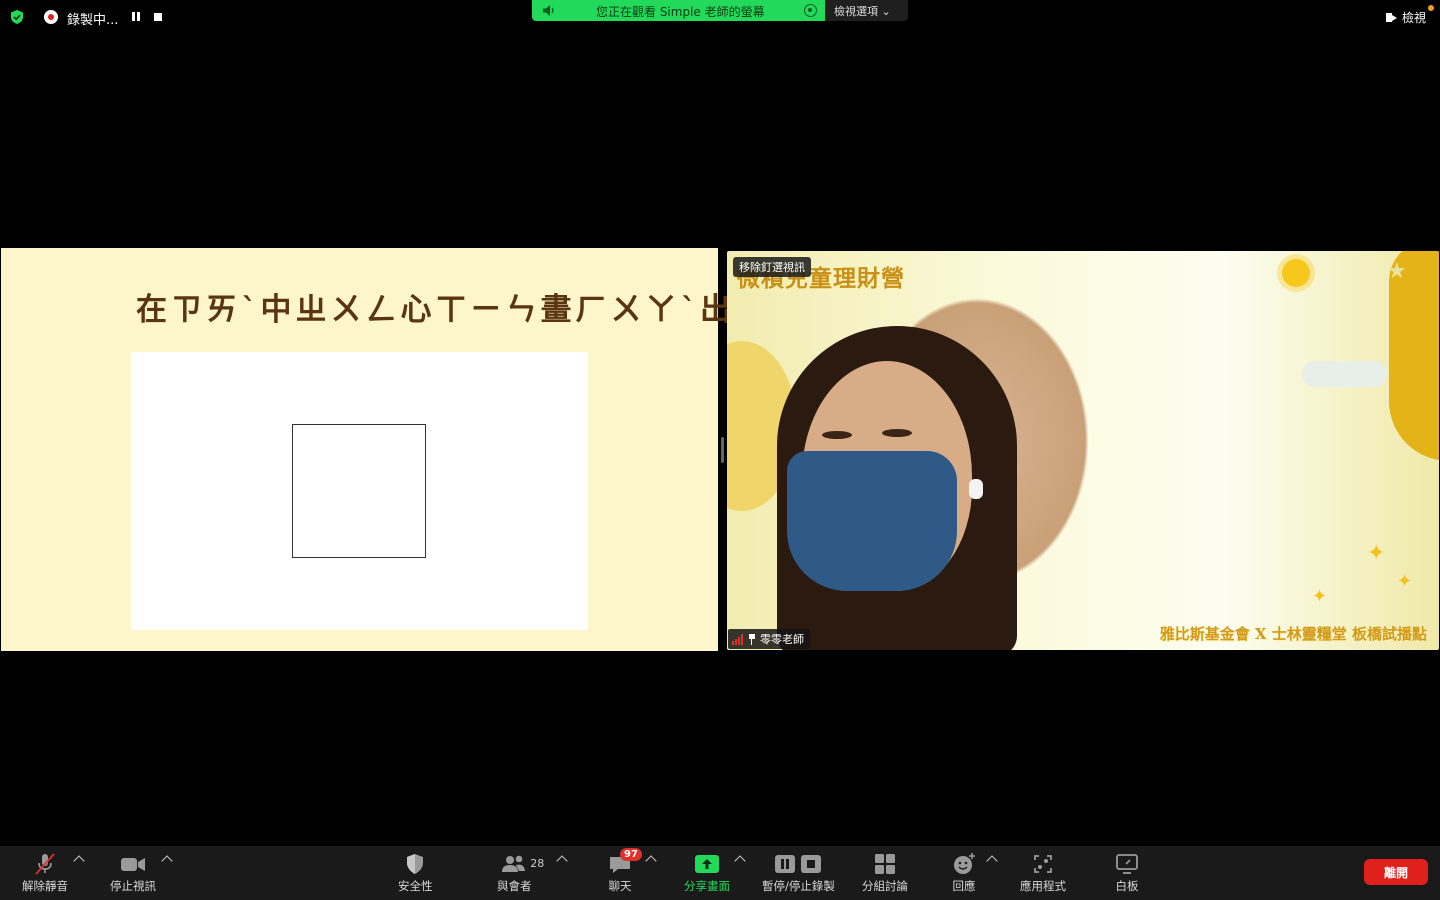 The width and height of the screenshot is (1440, 900). Describe the element at coordinates (740, 861) in the screenshot. I see `share-options-caret` at that location.